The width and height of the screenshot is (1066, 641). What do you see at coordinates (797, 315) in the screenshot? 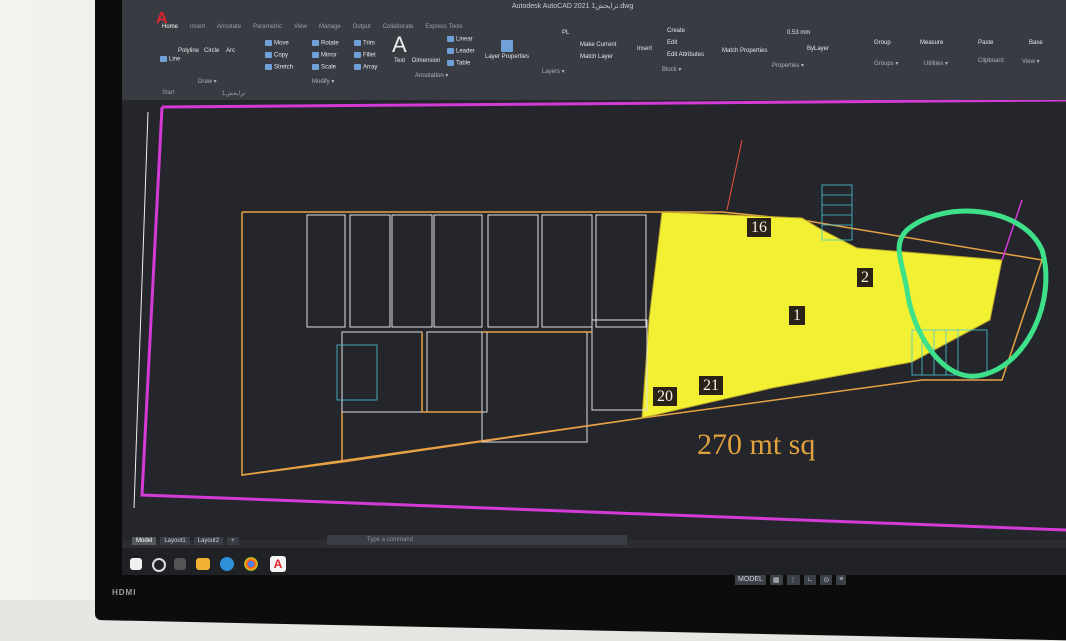
I see `unit-label-1: 1` at bounding box center [797, 315].